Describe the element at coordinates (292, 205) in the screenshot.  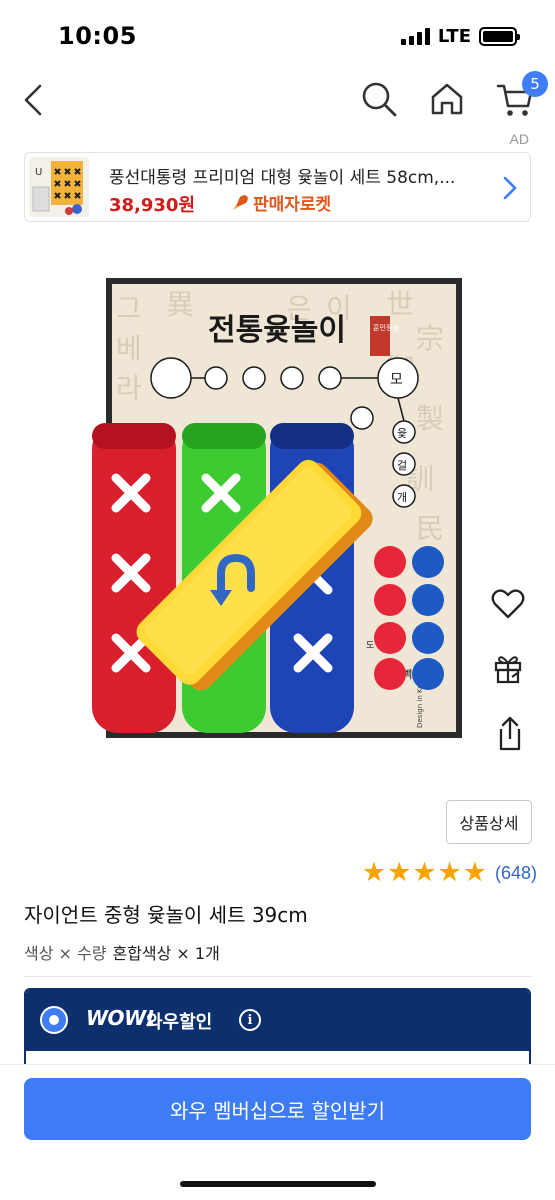
I see `seller-rocket-label: 판매자로켓` at that location.